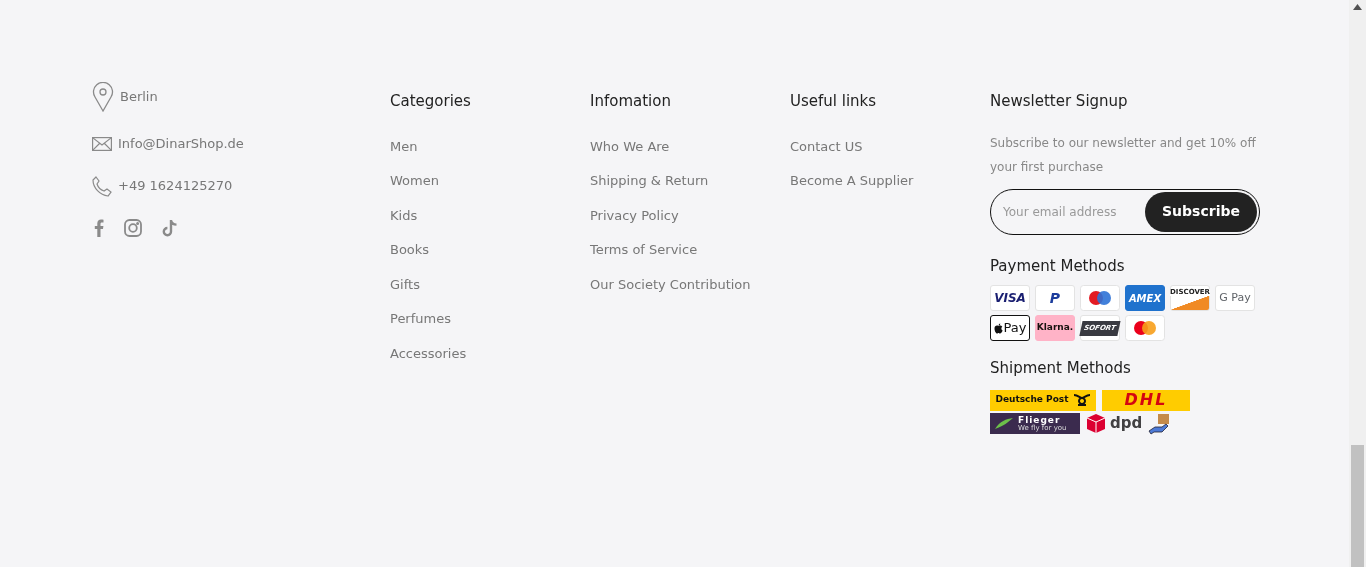  Describe the element at coordinates (834, 101) in the screenshot. I see `column-heading: Useful links` at that location.